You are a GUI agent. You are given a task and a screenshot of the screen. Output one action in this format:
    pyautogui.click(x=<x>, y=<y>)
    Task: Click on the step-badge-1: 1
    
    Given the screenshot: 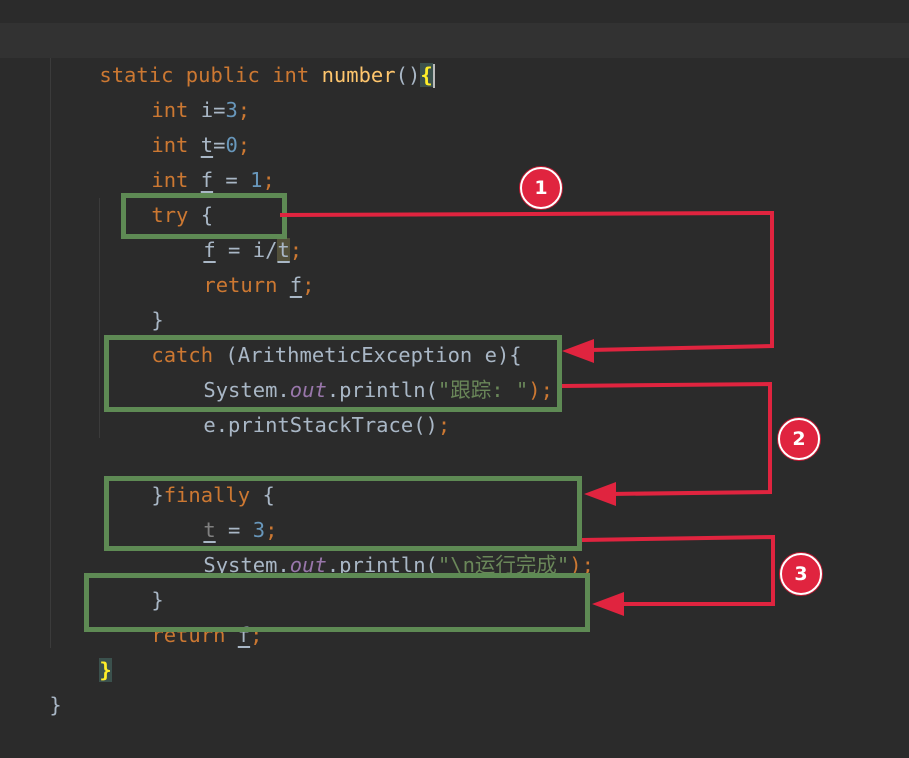 What is the action you would take?
    pyautogui.click(x=541, y=188)
    